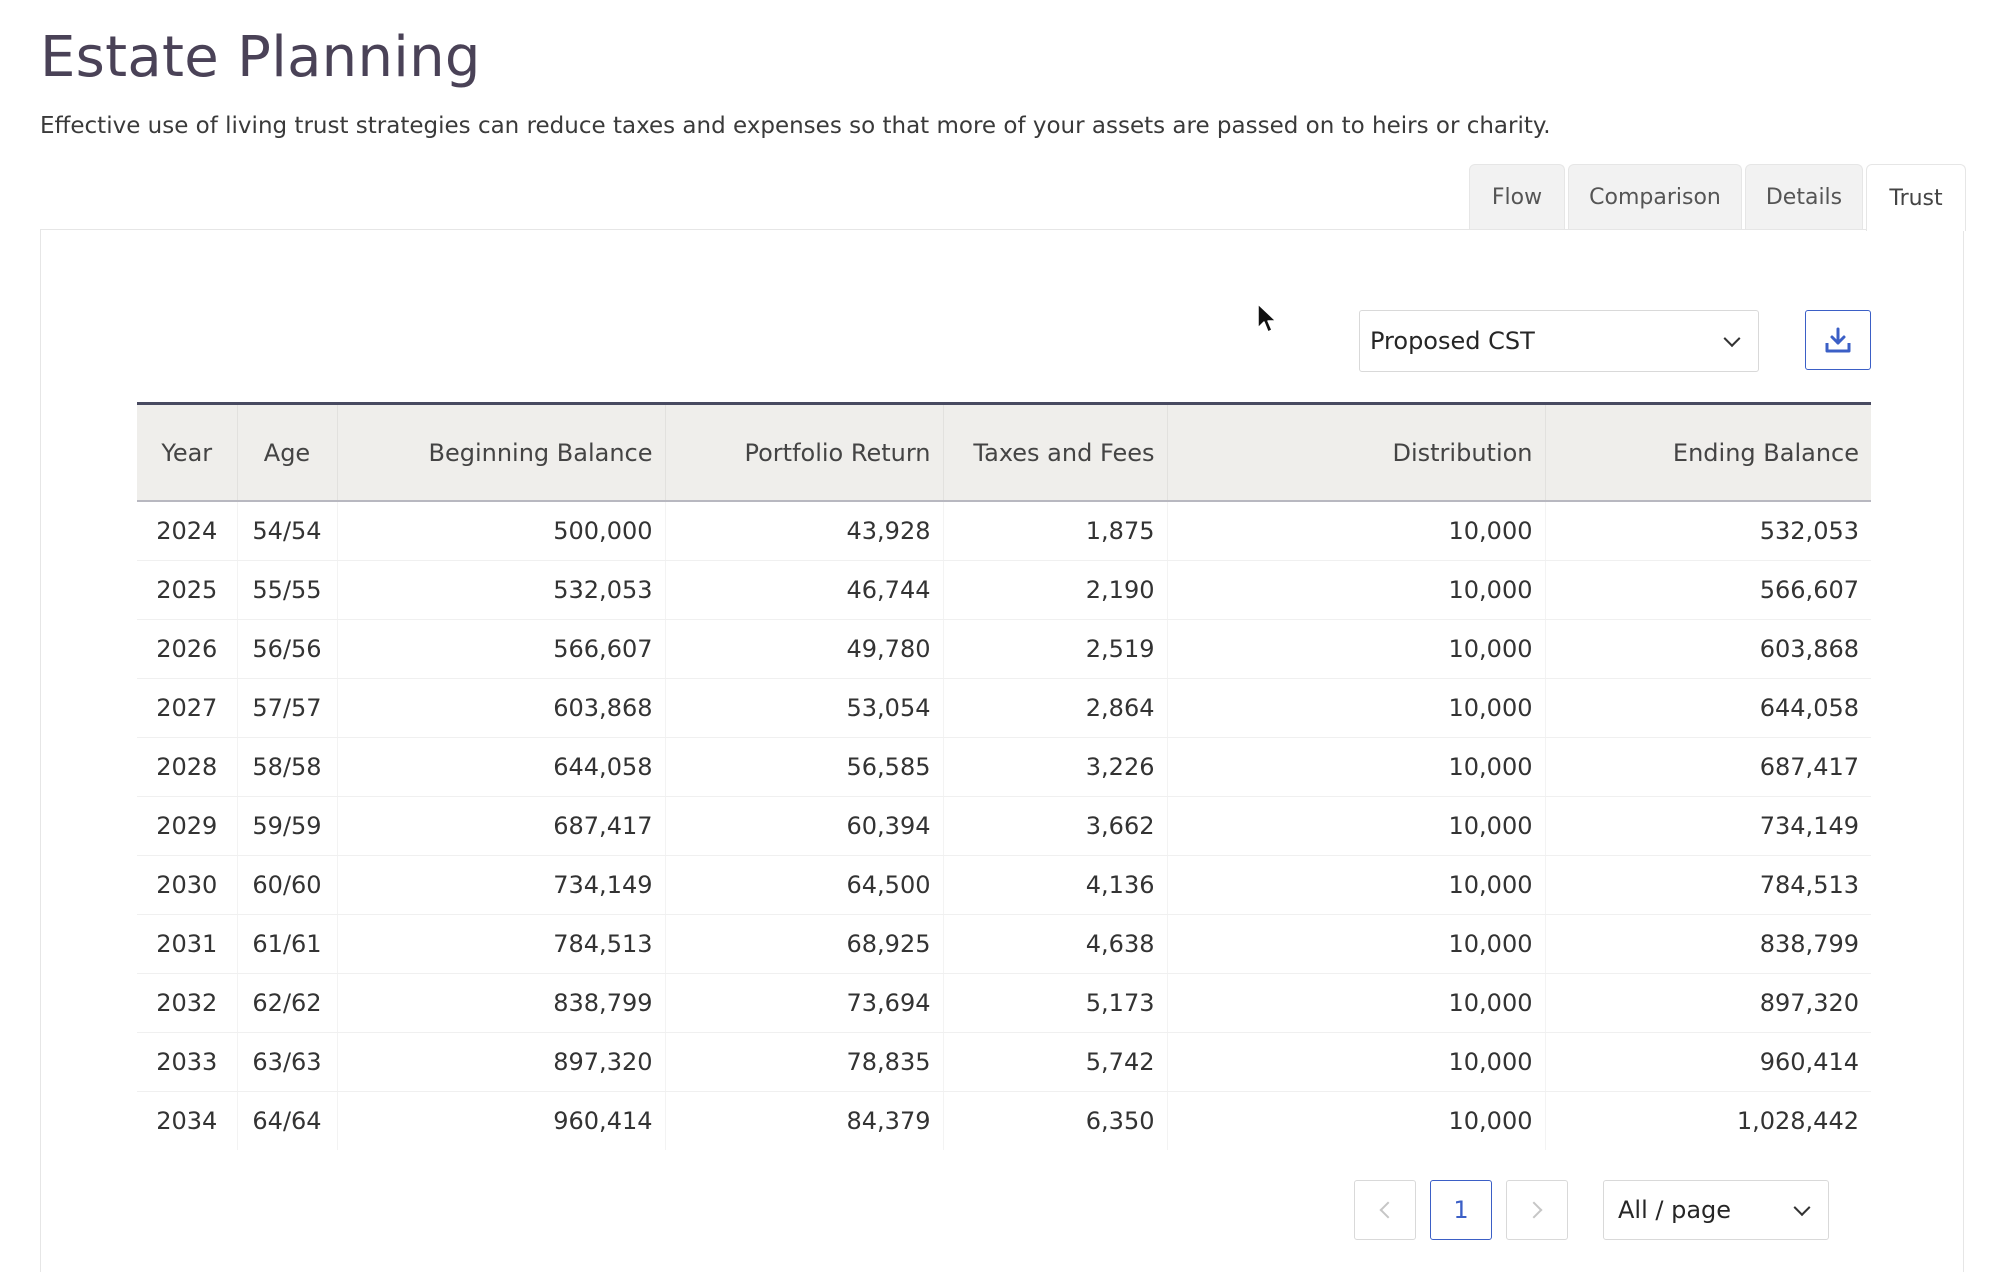 Image resolution: width=2000 pixels, height=1272 pixels. Describe the element at coordinates (287, 885) in the screenshot. I see `cell-age: 60/60` at that location.